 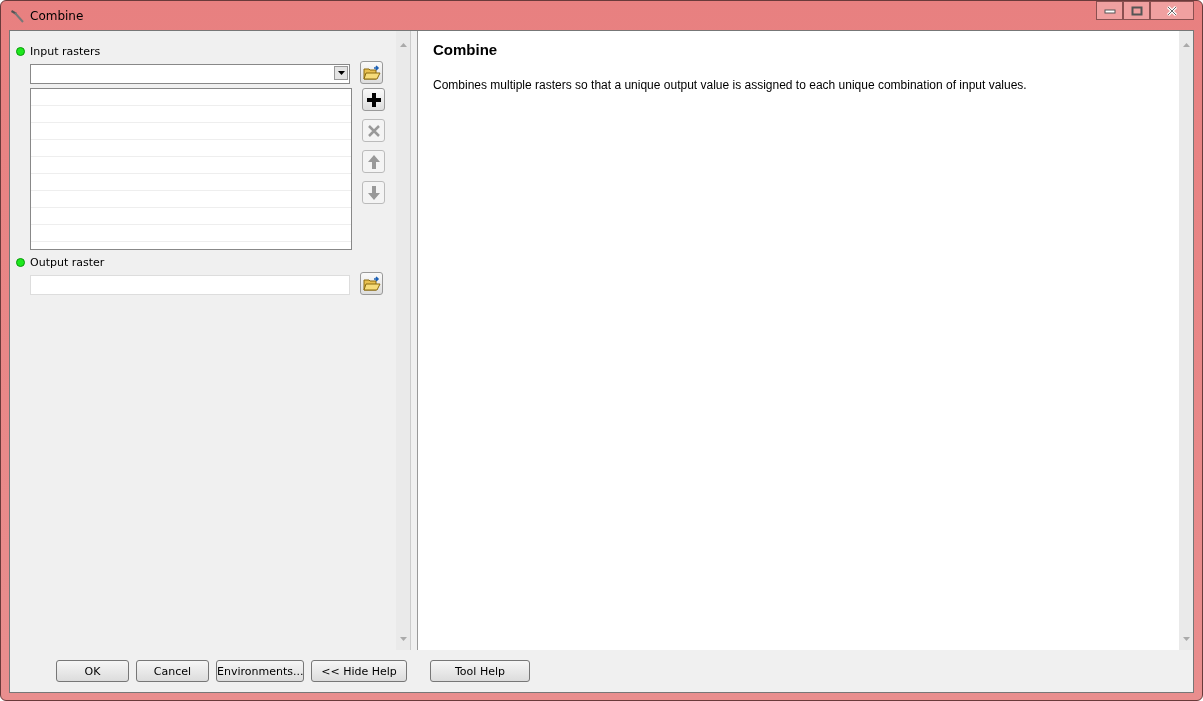 I want to click on window-title: Combine, so click(x=57, y=15).